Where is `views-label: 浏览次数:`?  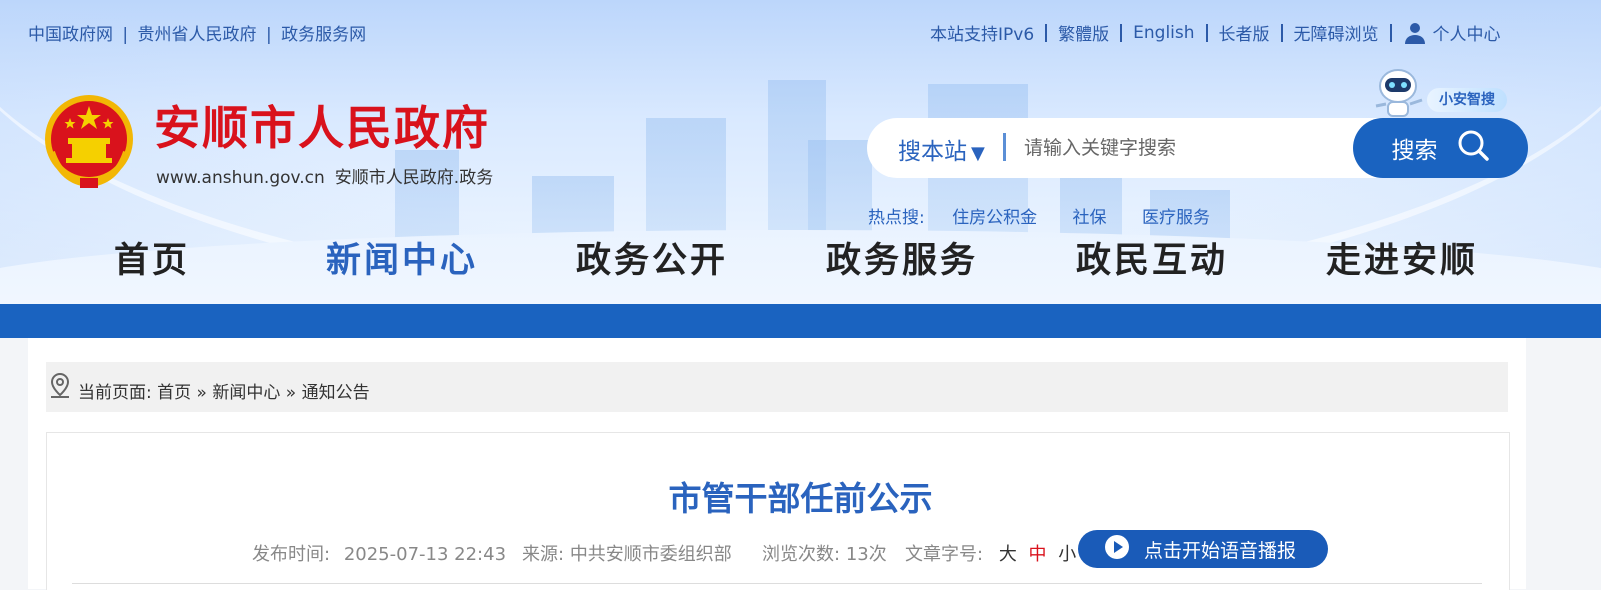
views-label: 浏览次数: is located at coordinates (801, 554).